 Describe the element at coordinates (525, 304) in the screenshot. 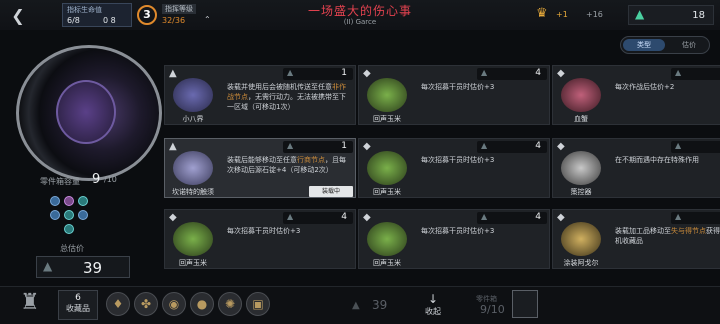

I see `parts-box-icon` at that location.